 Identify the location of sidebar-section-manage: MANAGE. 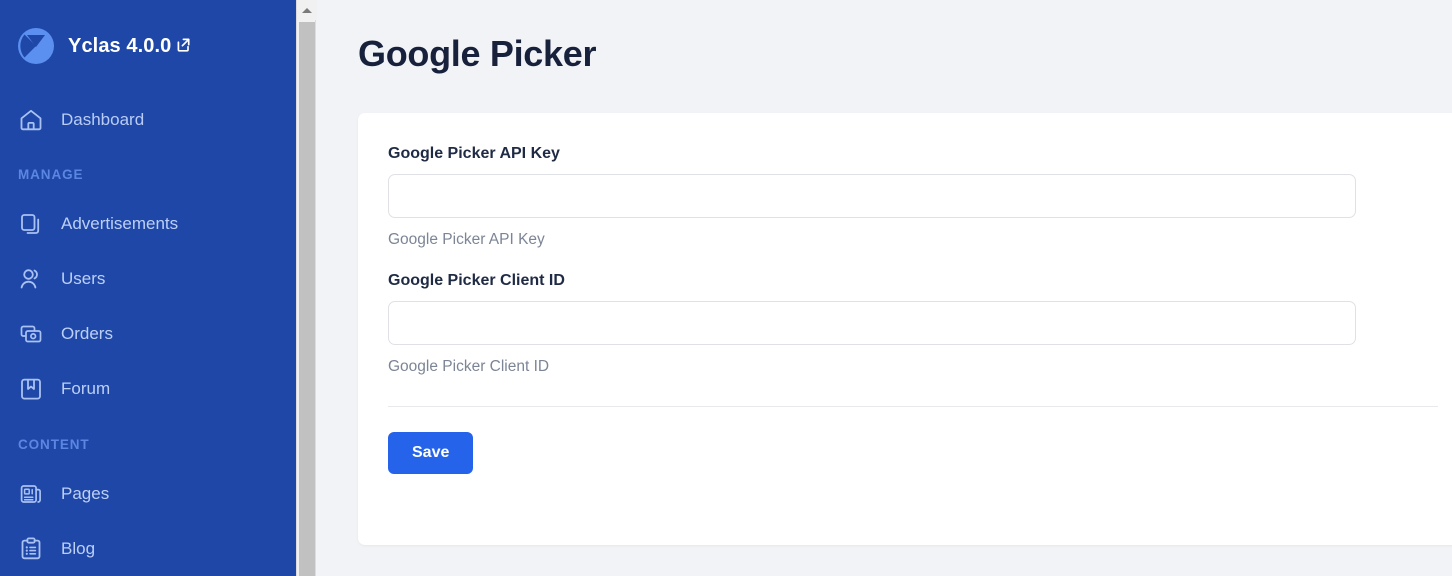
(51, 174).